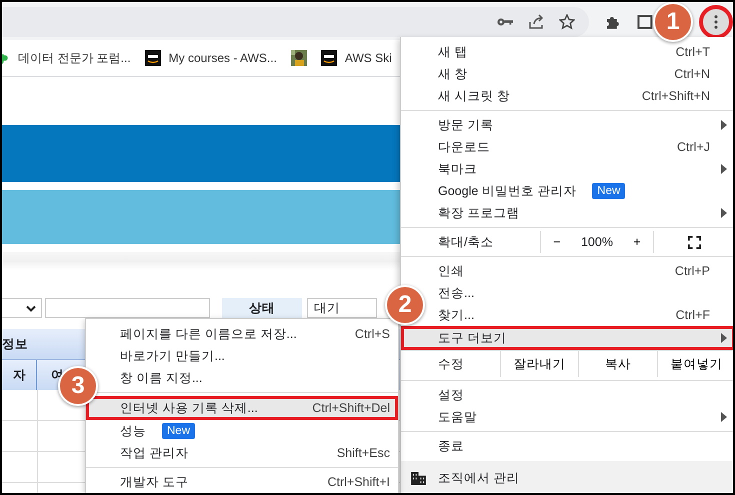 Image resolution: width=735 pixels, height=495 pixels. Describe the element at coordinates (693, 147) in the screenshot. I see `shortcut-text: Ctrl+J` at that location.